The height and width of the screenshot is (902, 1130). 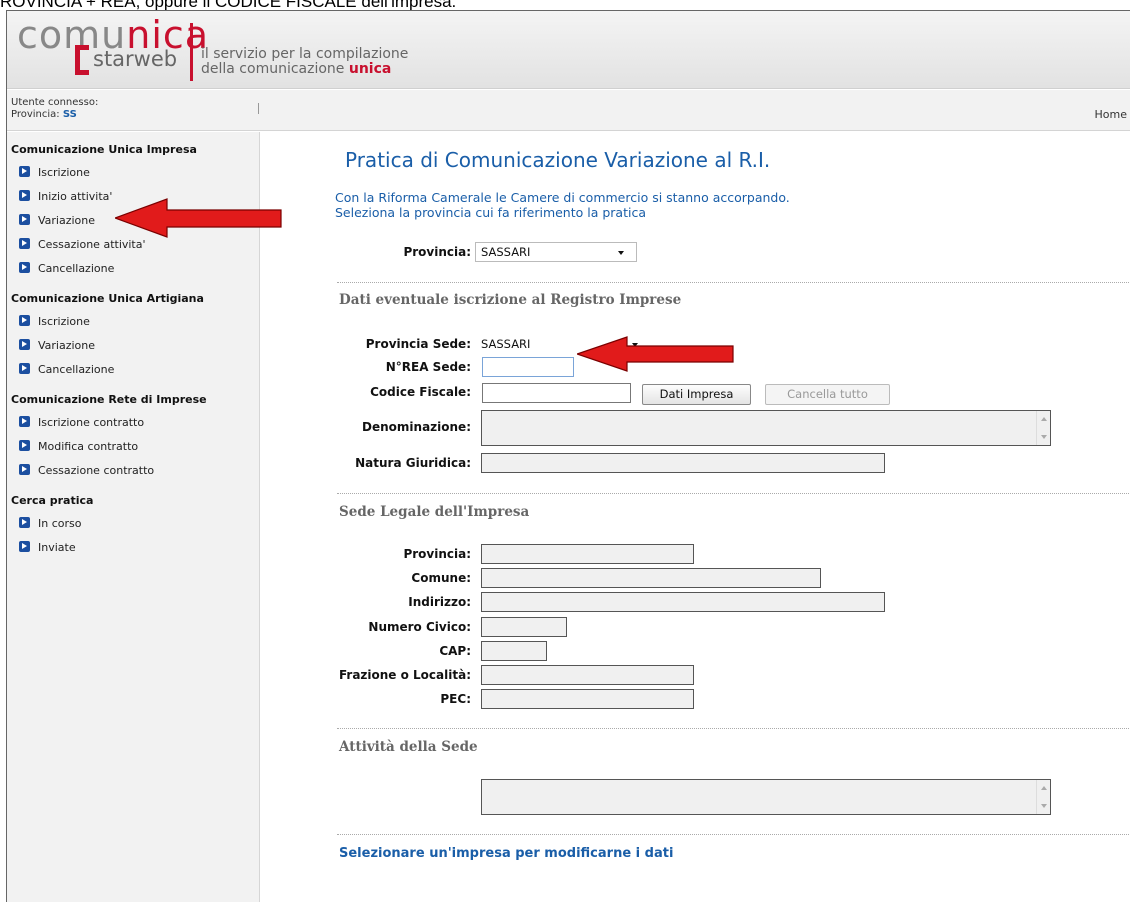 What do you see at coordinates (258, 108) in the screenshot?
I see `user-bar-divider` at bounding box center [258, 108].